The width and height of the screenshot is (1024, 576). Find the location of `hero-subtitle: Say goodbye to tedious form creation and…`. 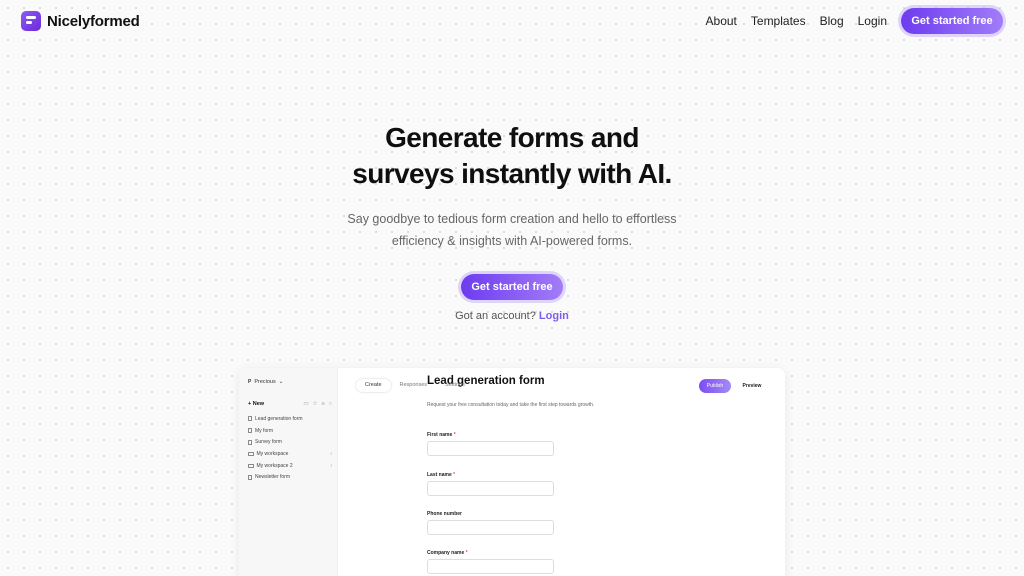

hero-subtitle: Say goodbye to tedious form creation and… is located at coordinates (512, 230).